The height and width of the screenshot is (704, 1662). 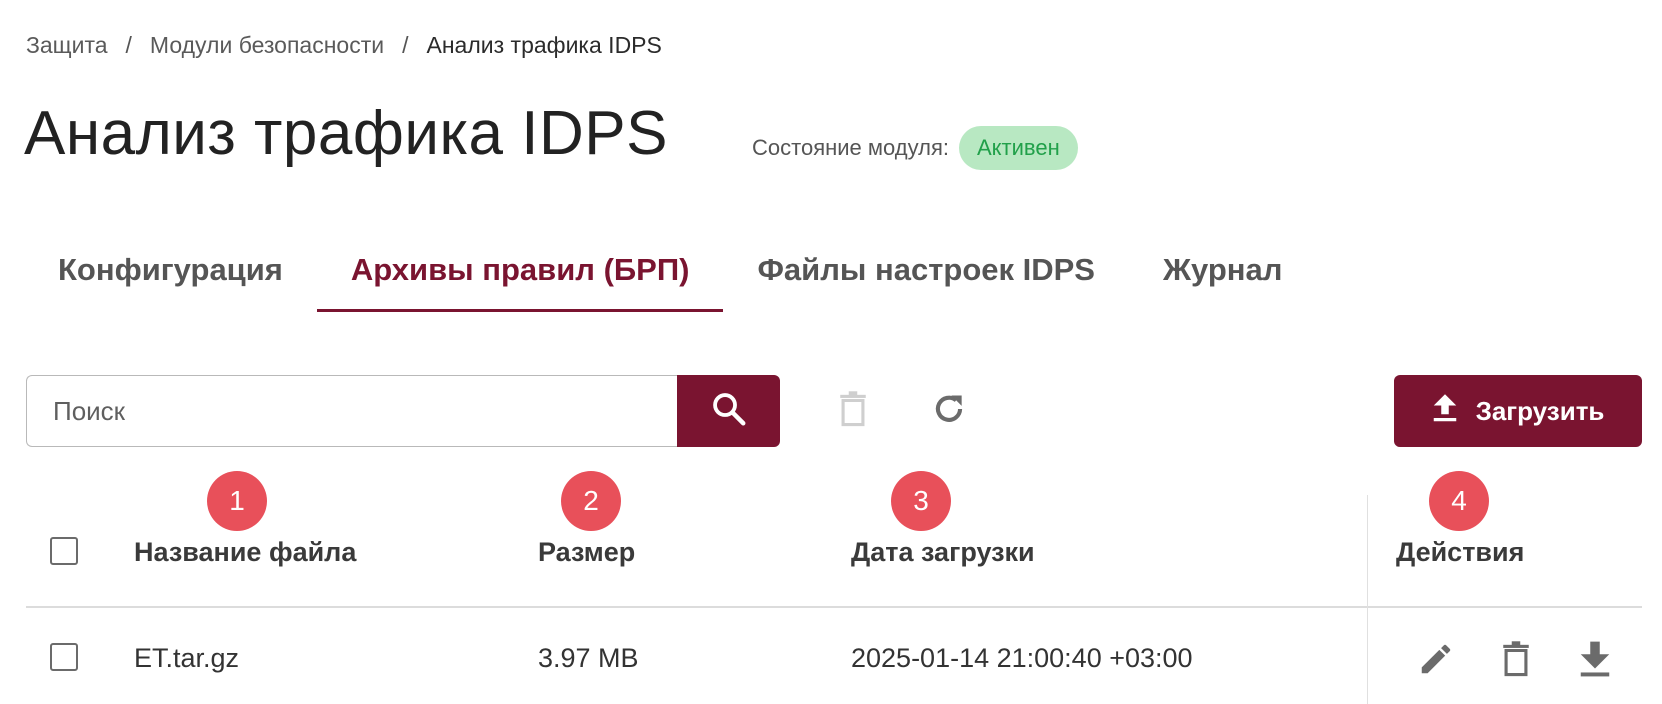 I want to click on marker-3: 3, so click(x=921, y=501).